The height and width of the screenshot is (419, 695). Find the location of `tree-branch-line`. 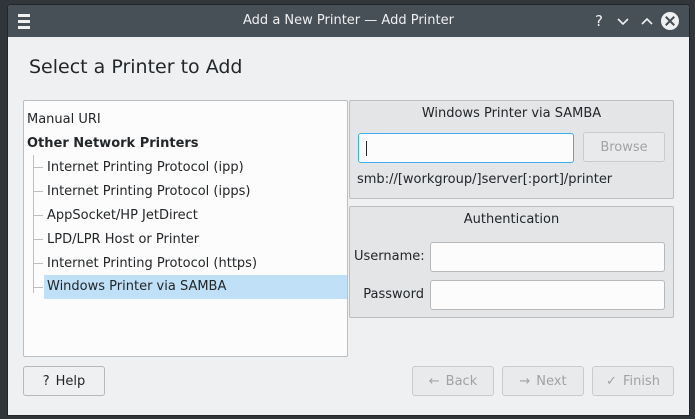

tree-branch-line is located at coordinates (33, 224).